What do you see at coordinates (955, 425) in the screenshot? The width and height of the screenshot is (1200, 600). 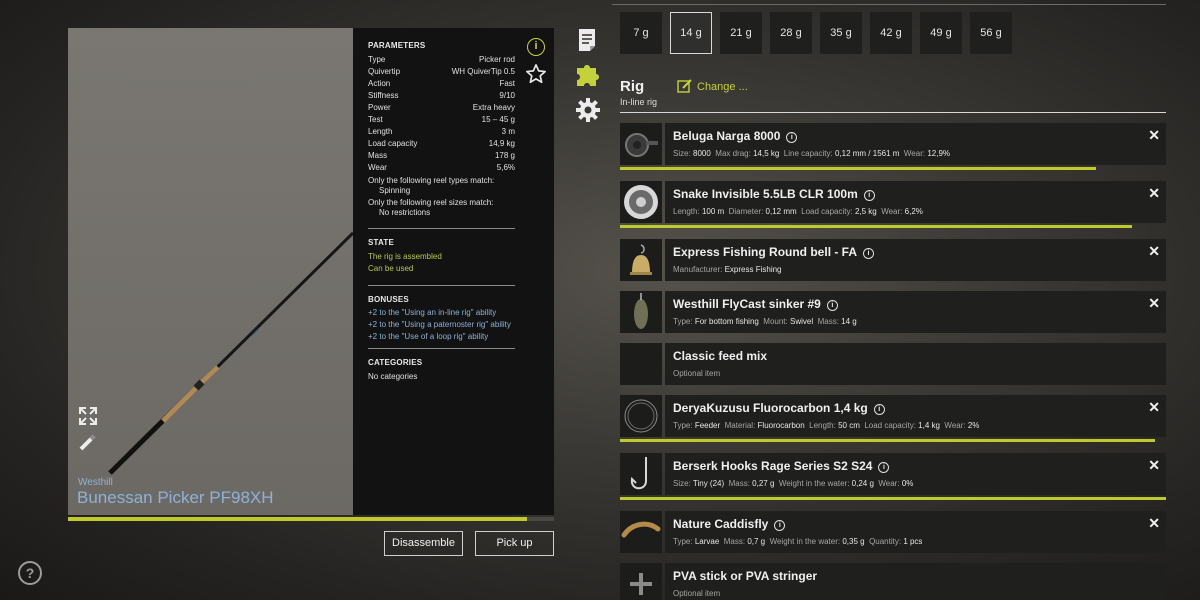 I see `detail-label: Wear:` at bounding box center [955, 425].